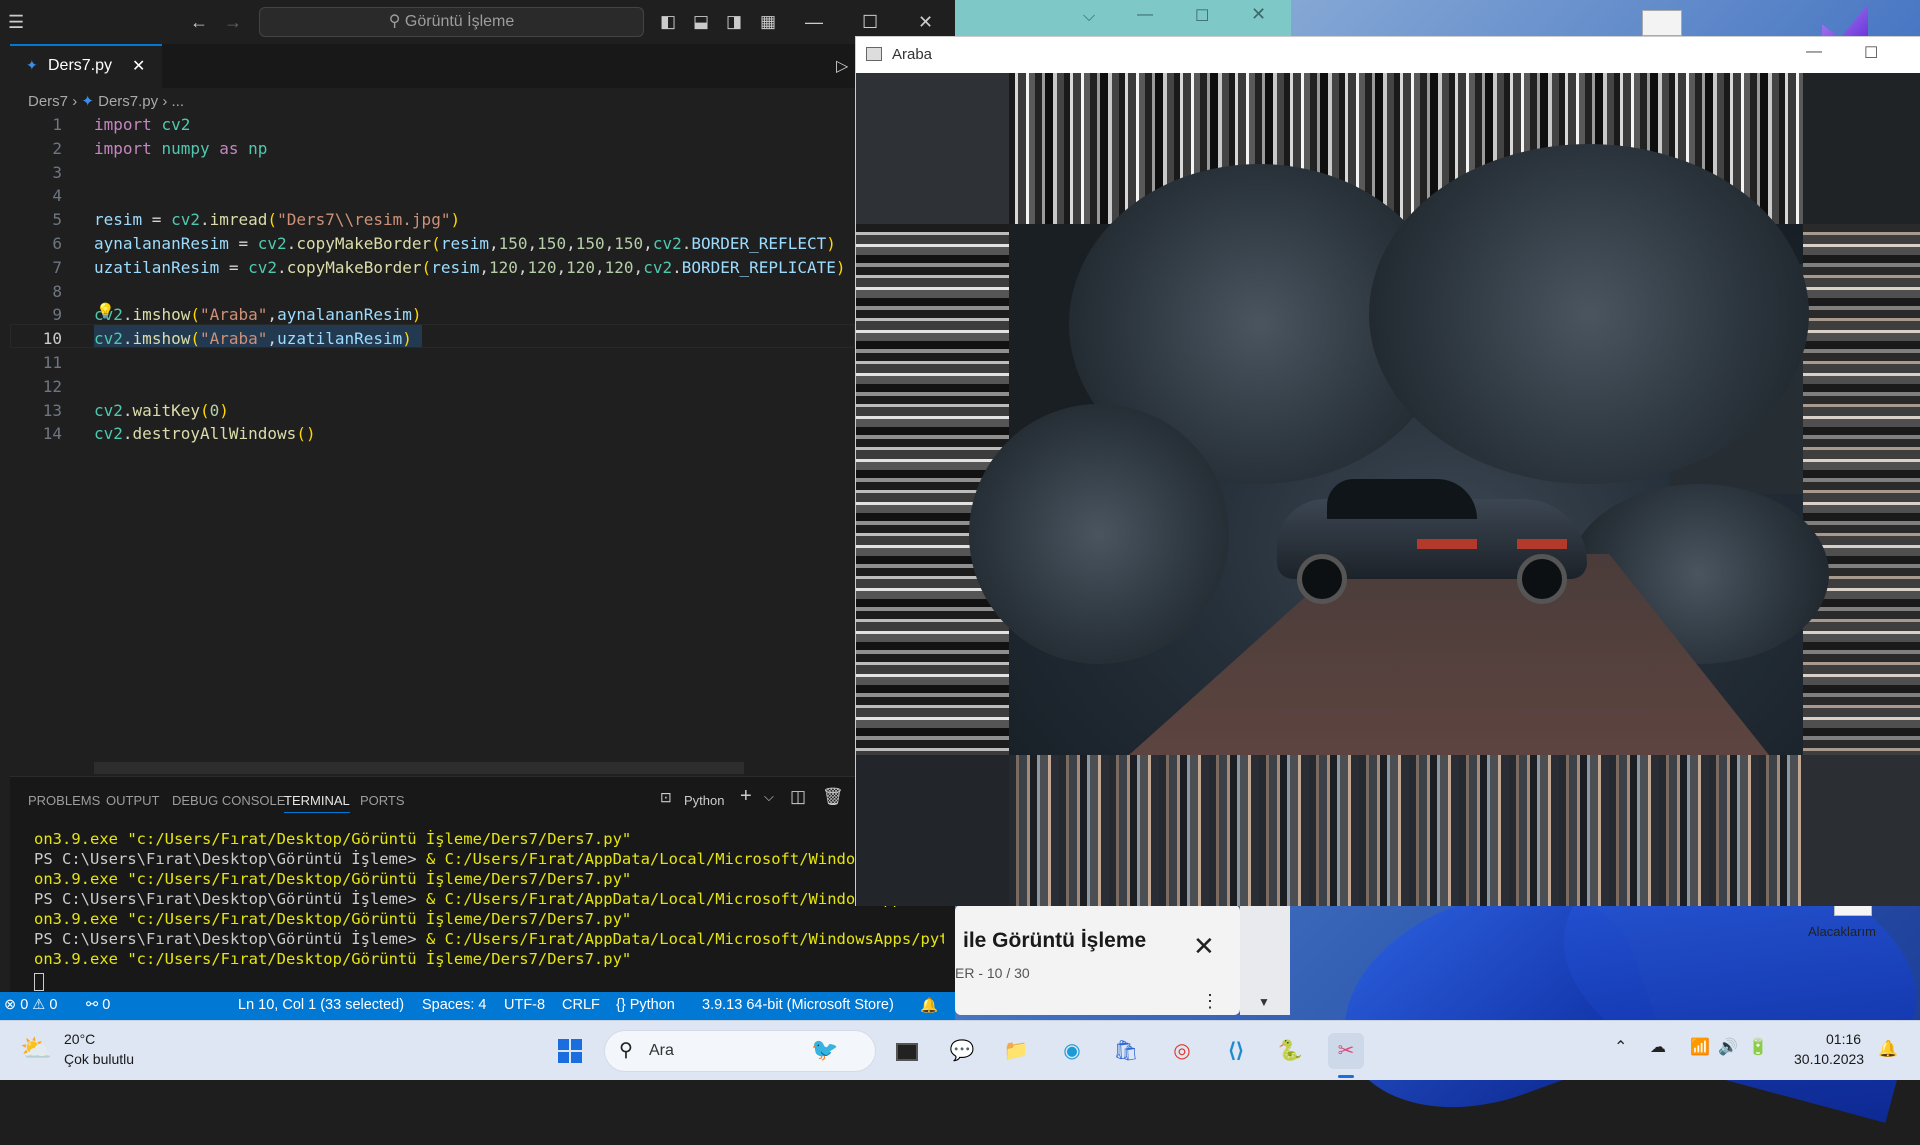 This screenshot has width=1920, height=1145. What do you see at coordinates (746, 796) in the screenshot?
I see `new-terminal-icon: +` at bounding box center [746, 796].